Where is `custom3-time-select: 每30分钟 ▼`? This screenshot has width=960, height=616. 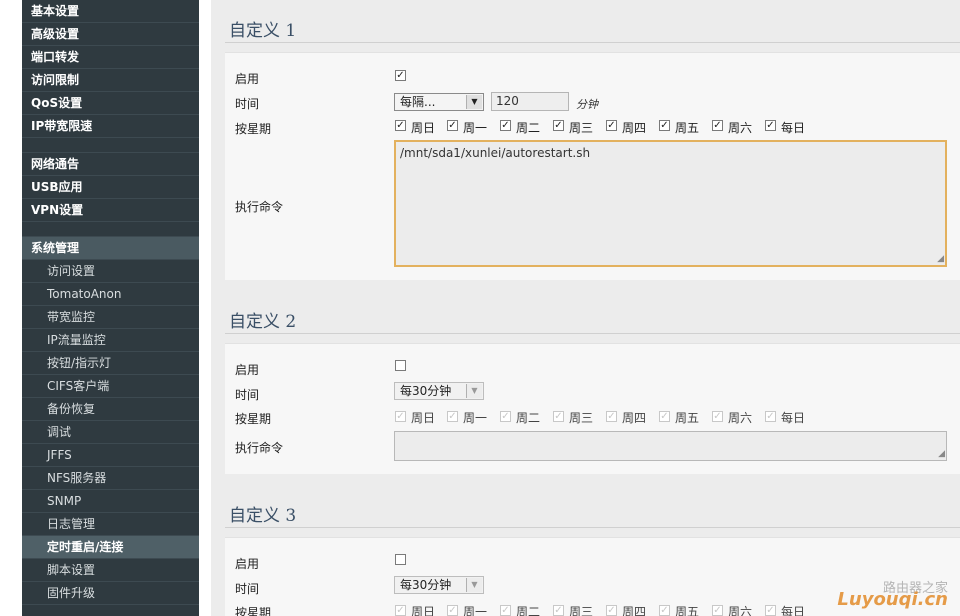
custom3-time-select: 每30分钟 ▼ is located at coordinates (439, 585).